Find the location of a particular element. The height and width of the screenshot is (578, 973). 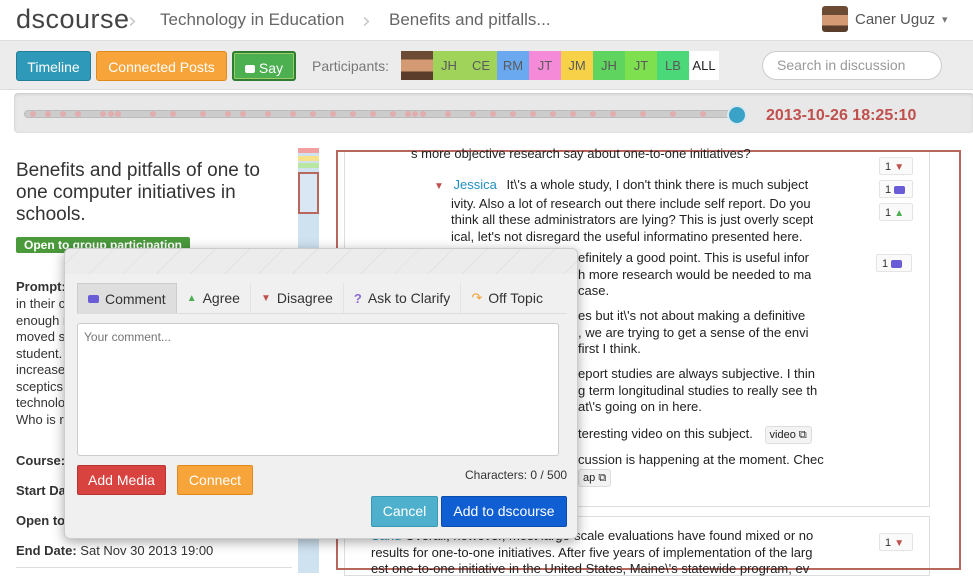

breadcrumb-course: Technology in Education is located at coordinates (252, 20).